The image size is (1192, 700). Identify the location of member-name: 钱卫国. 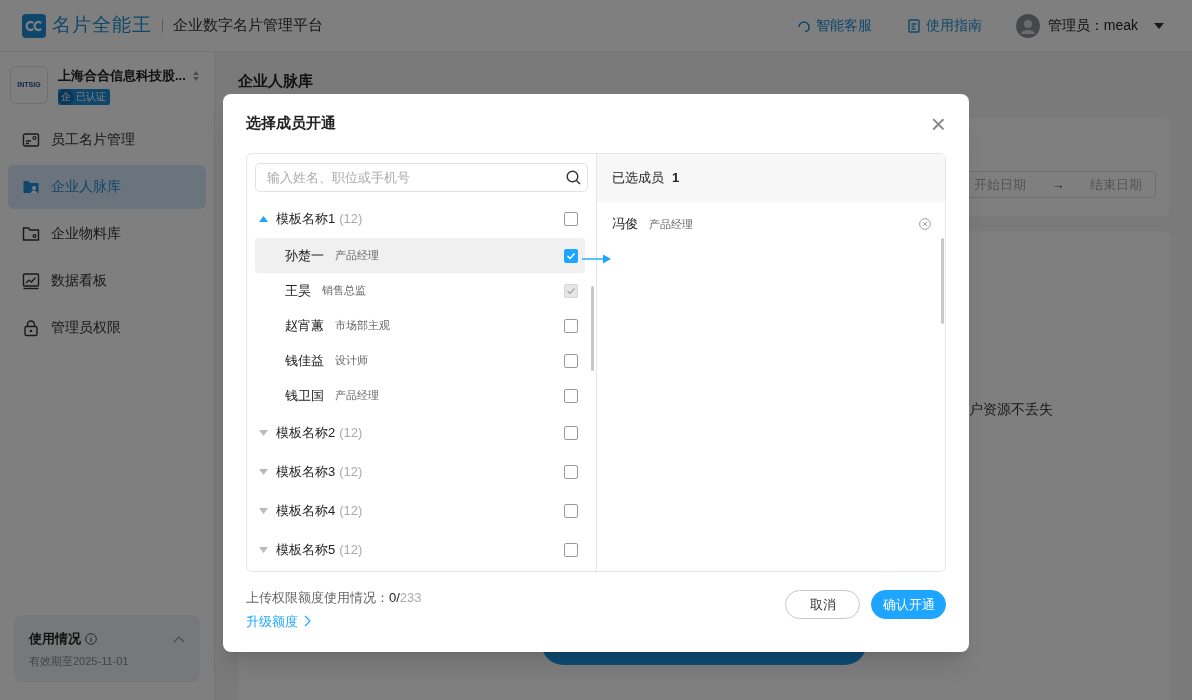
(304, 395).